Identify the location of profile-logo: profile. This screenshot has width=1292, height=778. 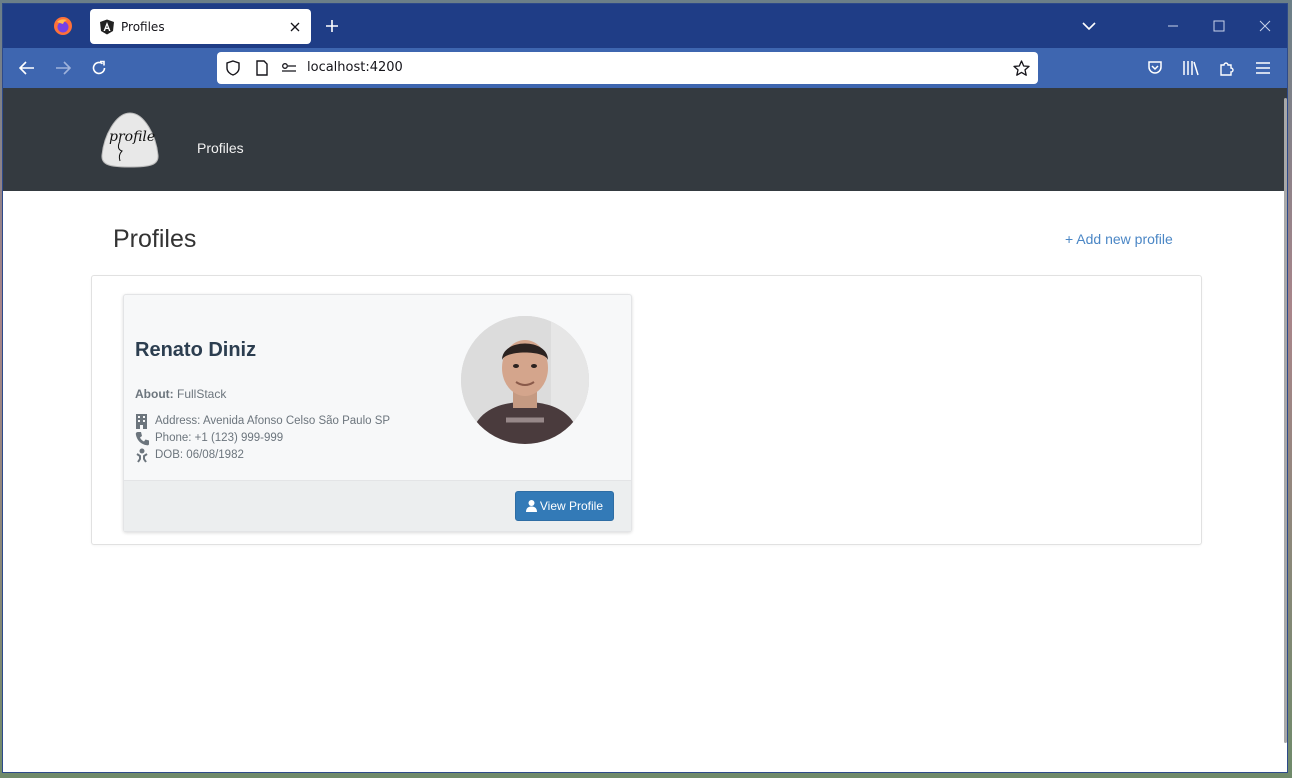
(130, 140).